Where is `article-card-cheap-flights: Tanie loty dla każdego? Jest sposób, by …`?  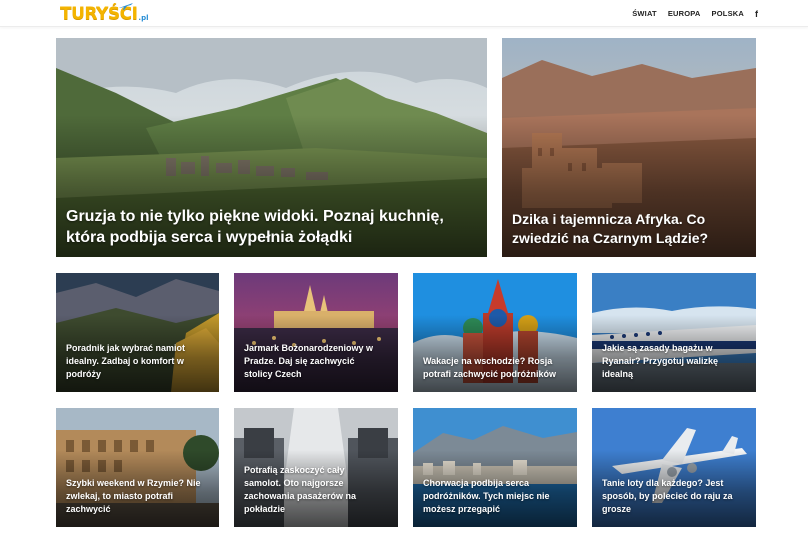 article-card-cheap-flights: Tanie loty dla każdego? Jest sposób, by … is located at coordinates (674, 467).